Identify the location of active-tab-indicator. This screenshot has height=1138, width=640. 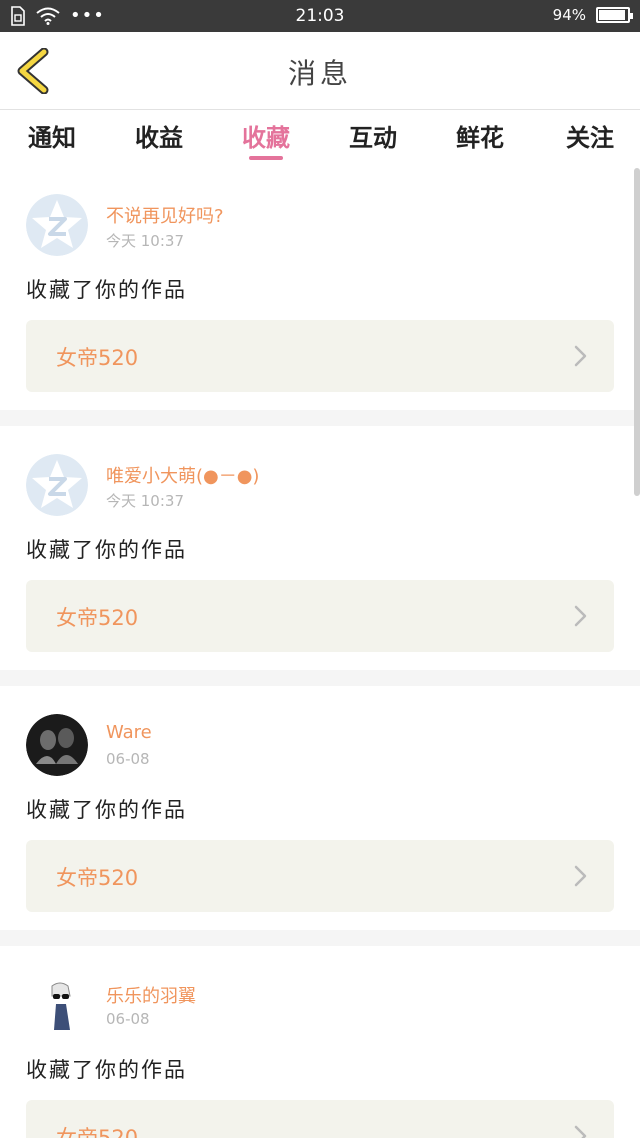
(266, 158).